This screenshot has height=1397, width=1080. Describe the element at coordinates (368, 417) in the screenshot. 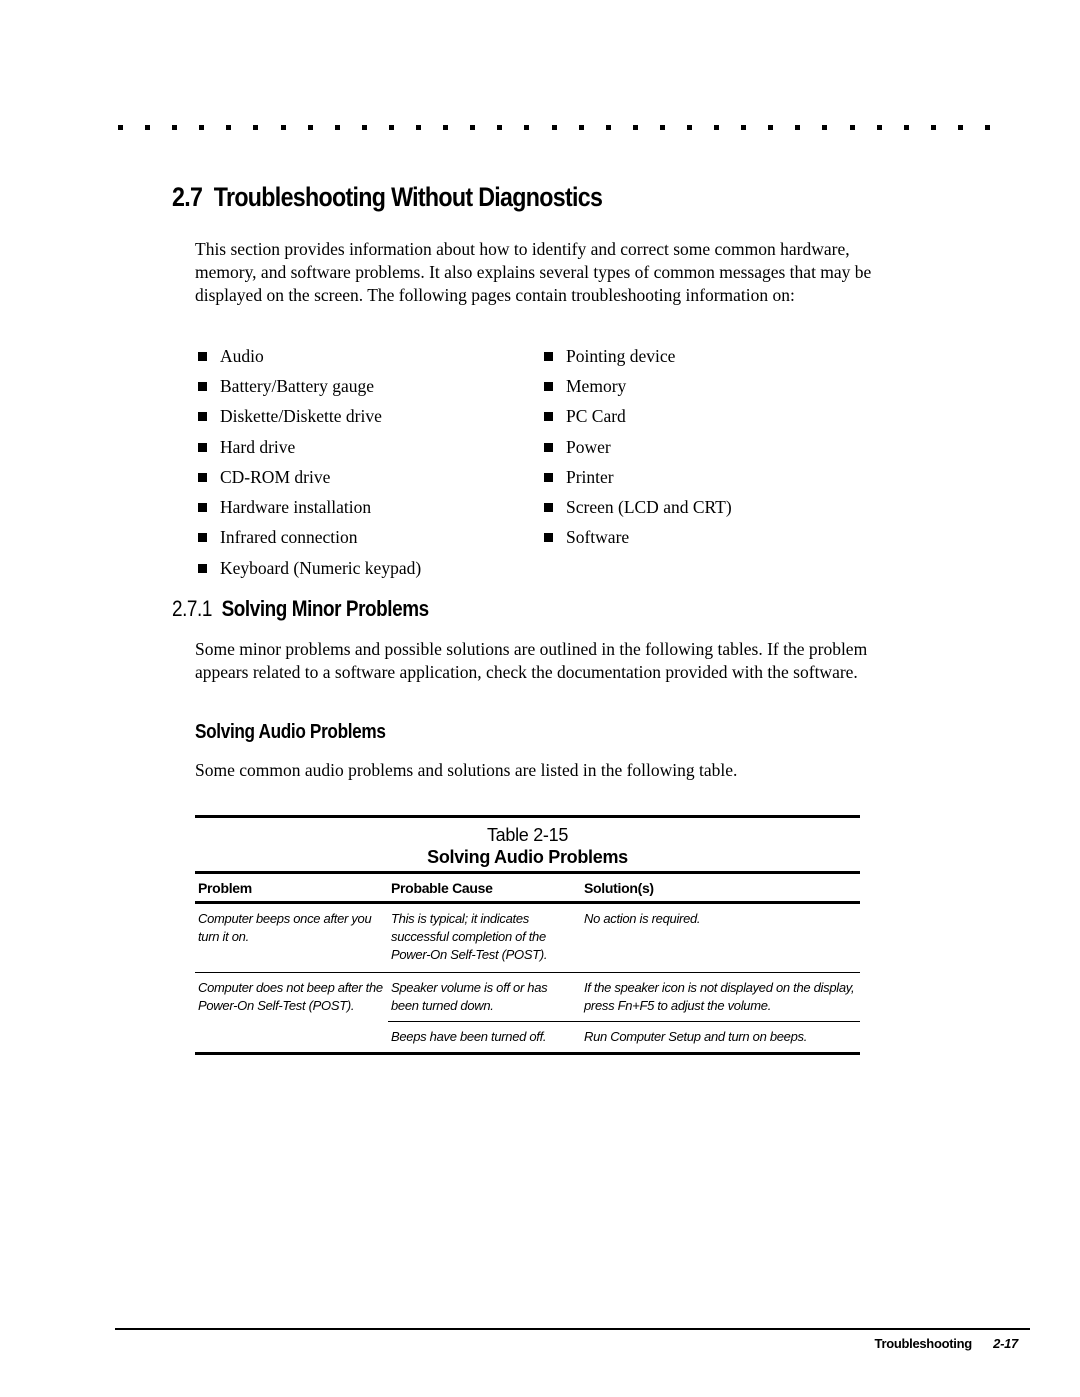

I see `topic-item: Diskette/Diskette drive` at that location.